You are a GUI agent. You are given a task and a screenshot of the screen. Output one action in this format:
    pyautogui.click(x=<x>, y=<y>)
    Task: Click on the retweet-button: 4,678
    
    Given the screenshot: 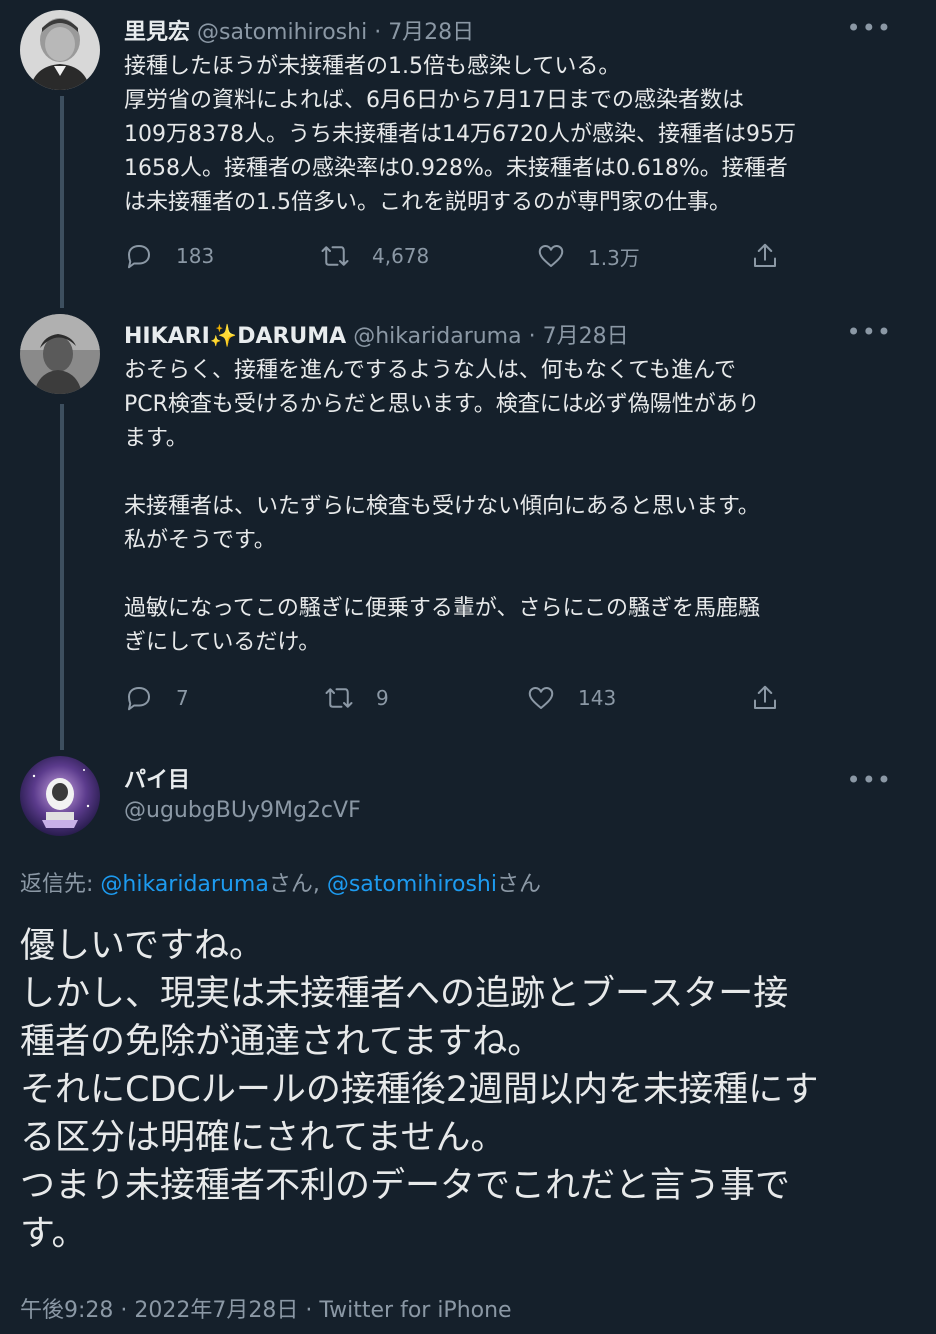 What is the action you would take?
    pyautogui.click(x=374, y=256)
    